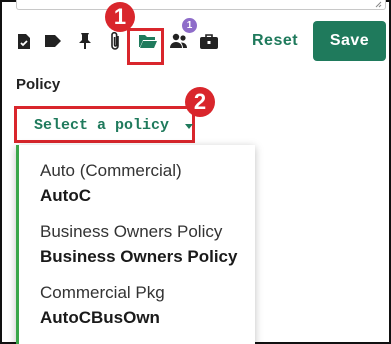 This screenshot has height=344, width=391. What do you see at coordinates (53, 41) in the screenshot?
I see `tag-icon` at bounding box center [53, 41].